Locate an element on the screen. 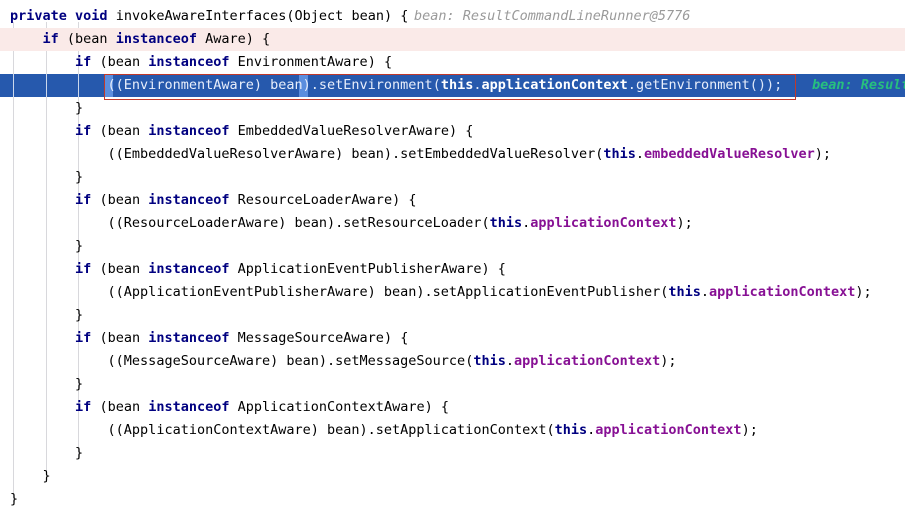 The image size is (905, 516). code-line-21: } is located at coordinates (30, 476).